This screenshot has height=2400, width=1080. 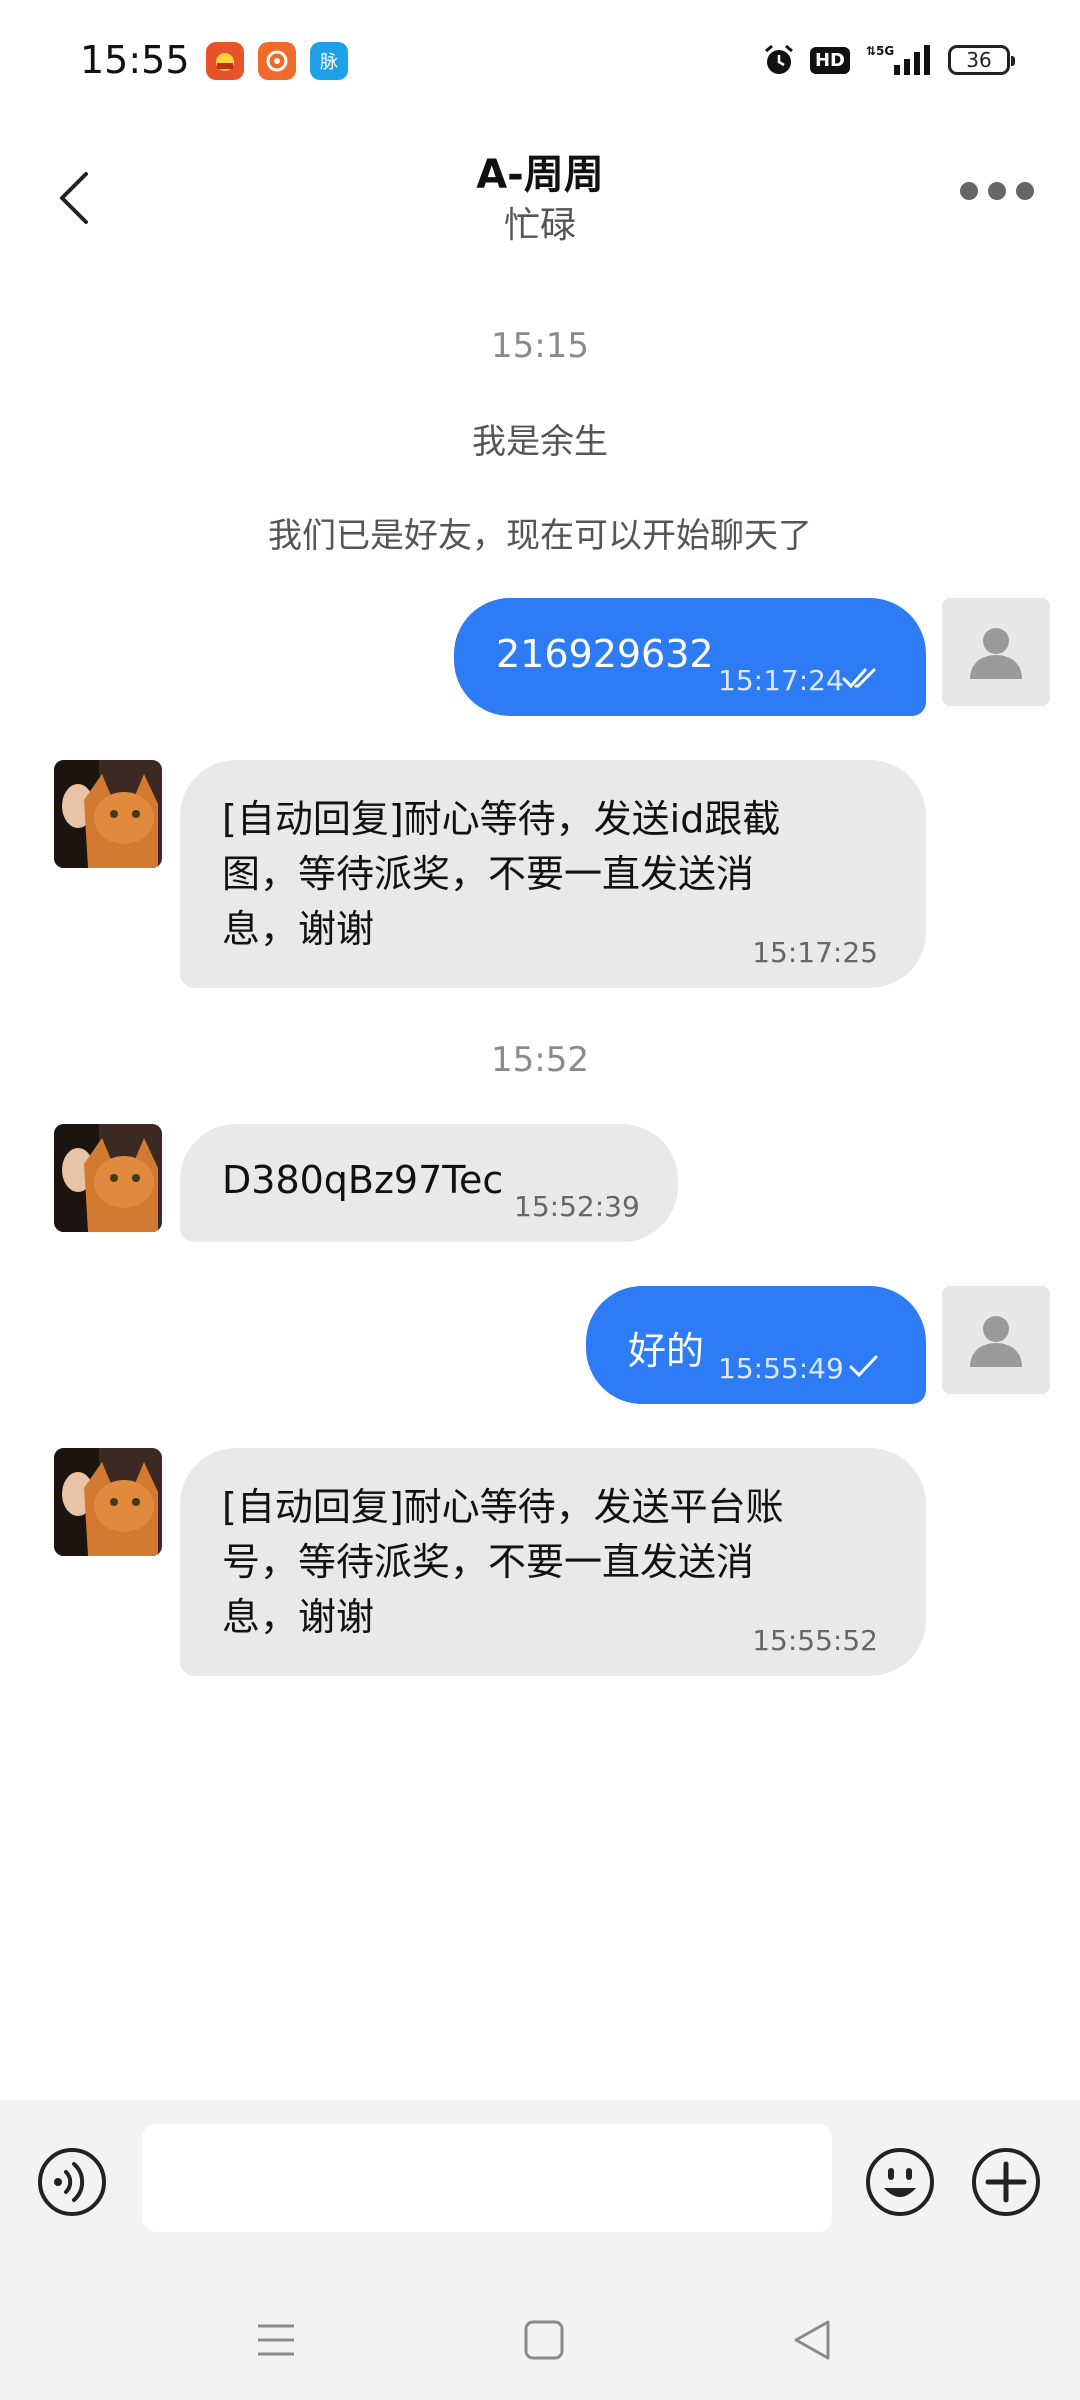 I want to click on contact-status: 忙碌, so click(x=539, y=225).